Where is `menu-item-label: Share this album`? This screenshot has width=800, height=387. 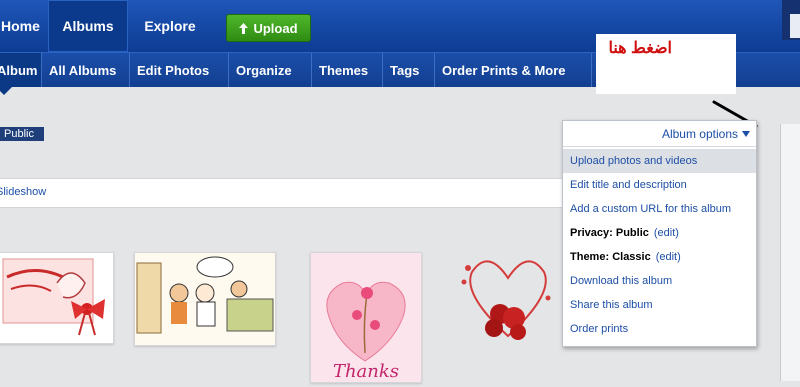 menu-item-label: Share this album is located at coordinates (611, 305).